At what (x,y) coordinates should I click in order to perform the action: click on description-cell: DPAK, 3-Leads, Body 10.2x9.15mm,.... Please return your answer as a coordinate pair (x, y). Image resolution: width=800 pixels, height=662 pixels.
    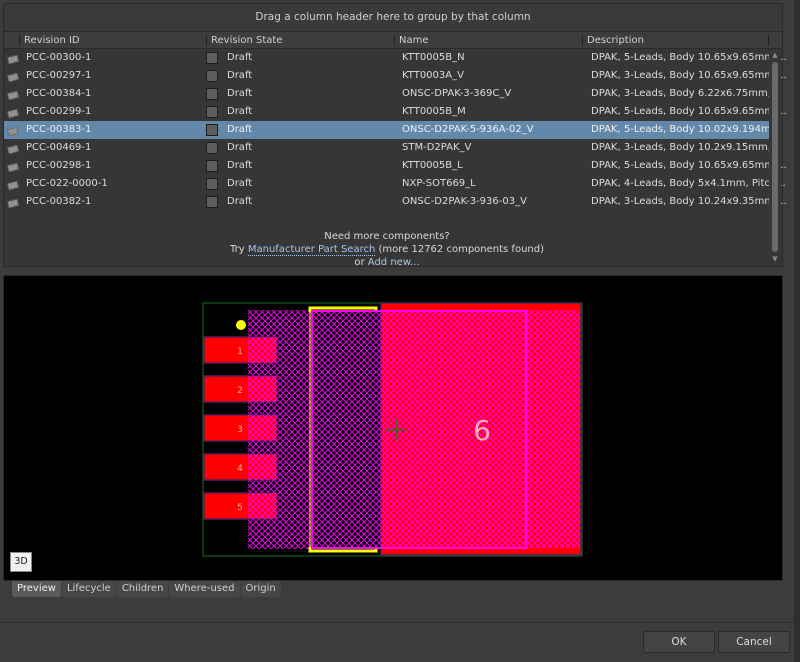
    Looking at the image, I should click on (686, 147).